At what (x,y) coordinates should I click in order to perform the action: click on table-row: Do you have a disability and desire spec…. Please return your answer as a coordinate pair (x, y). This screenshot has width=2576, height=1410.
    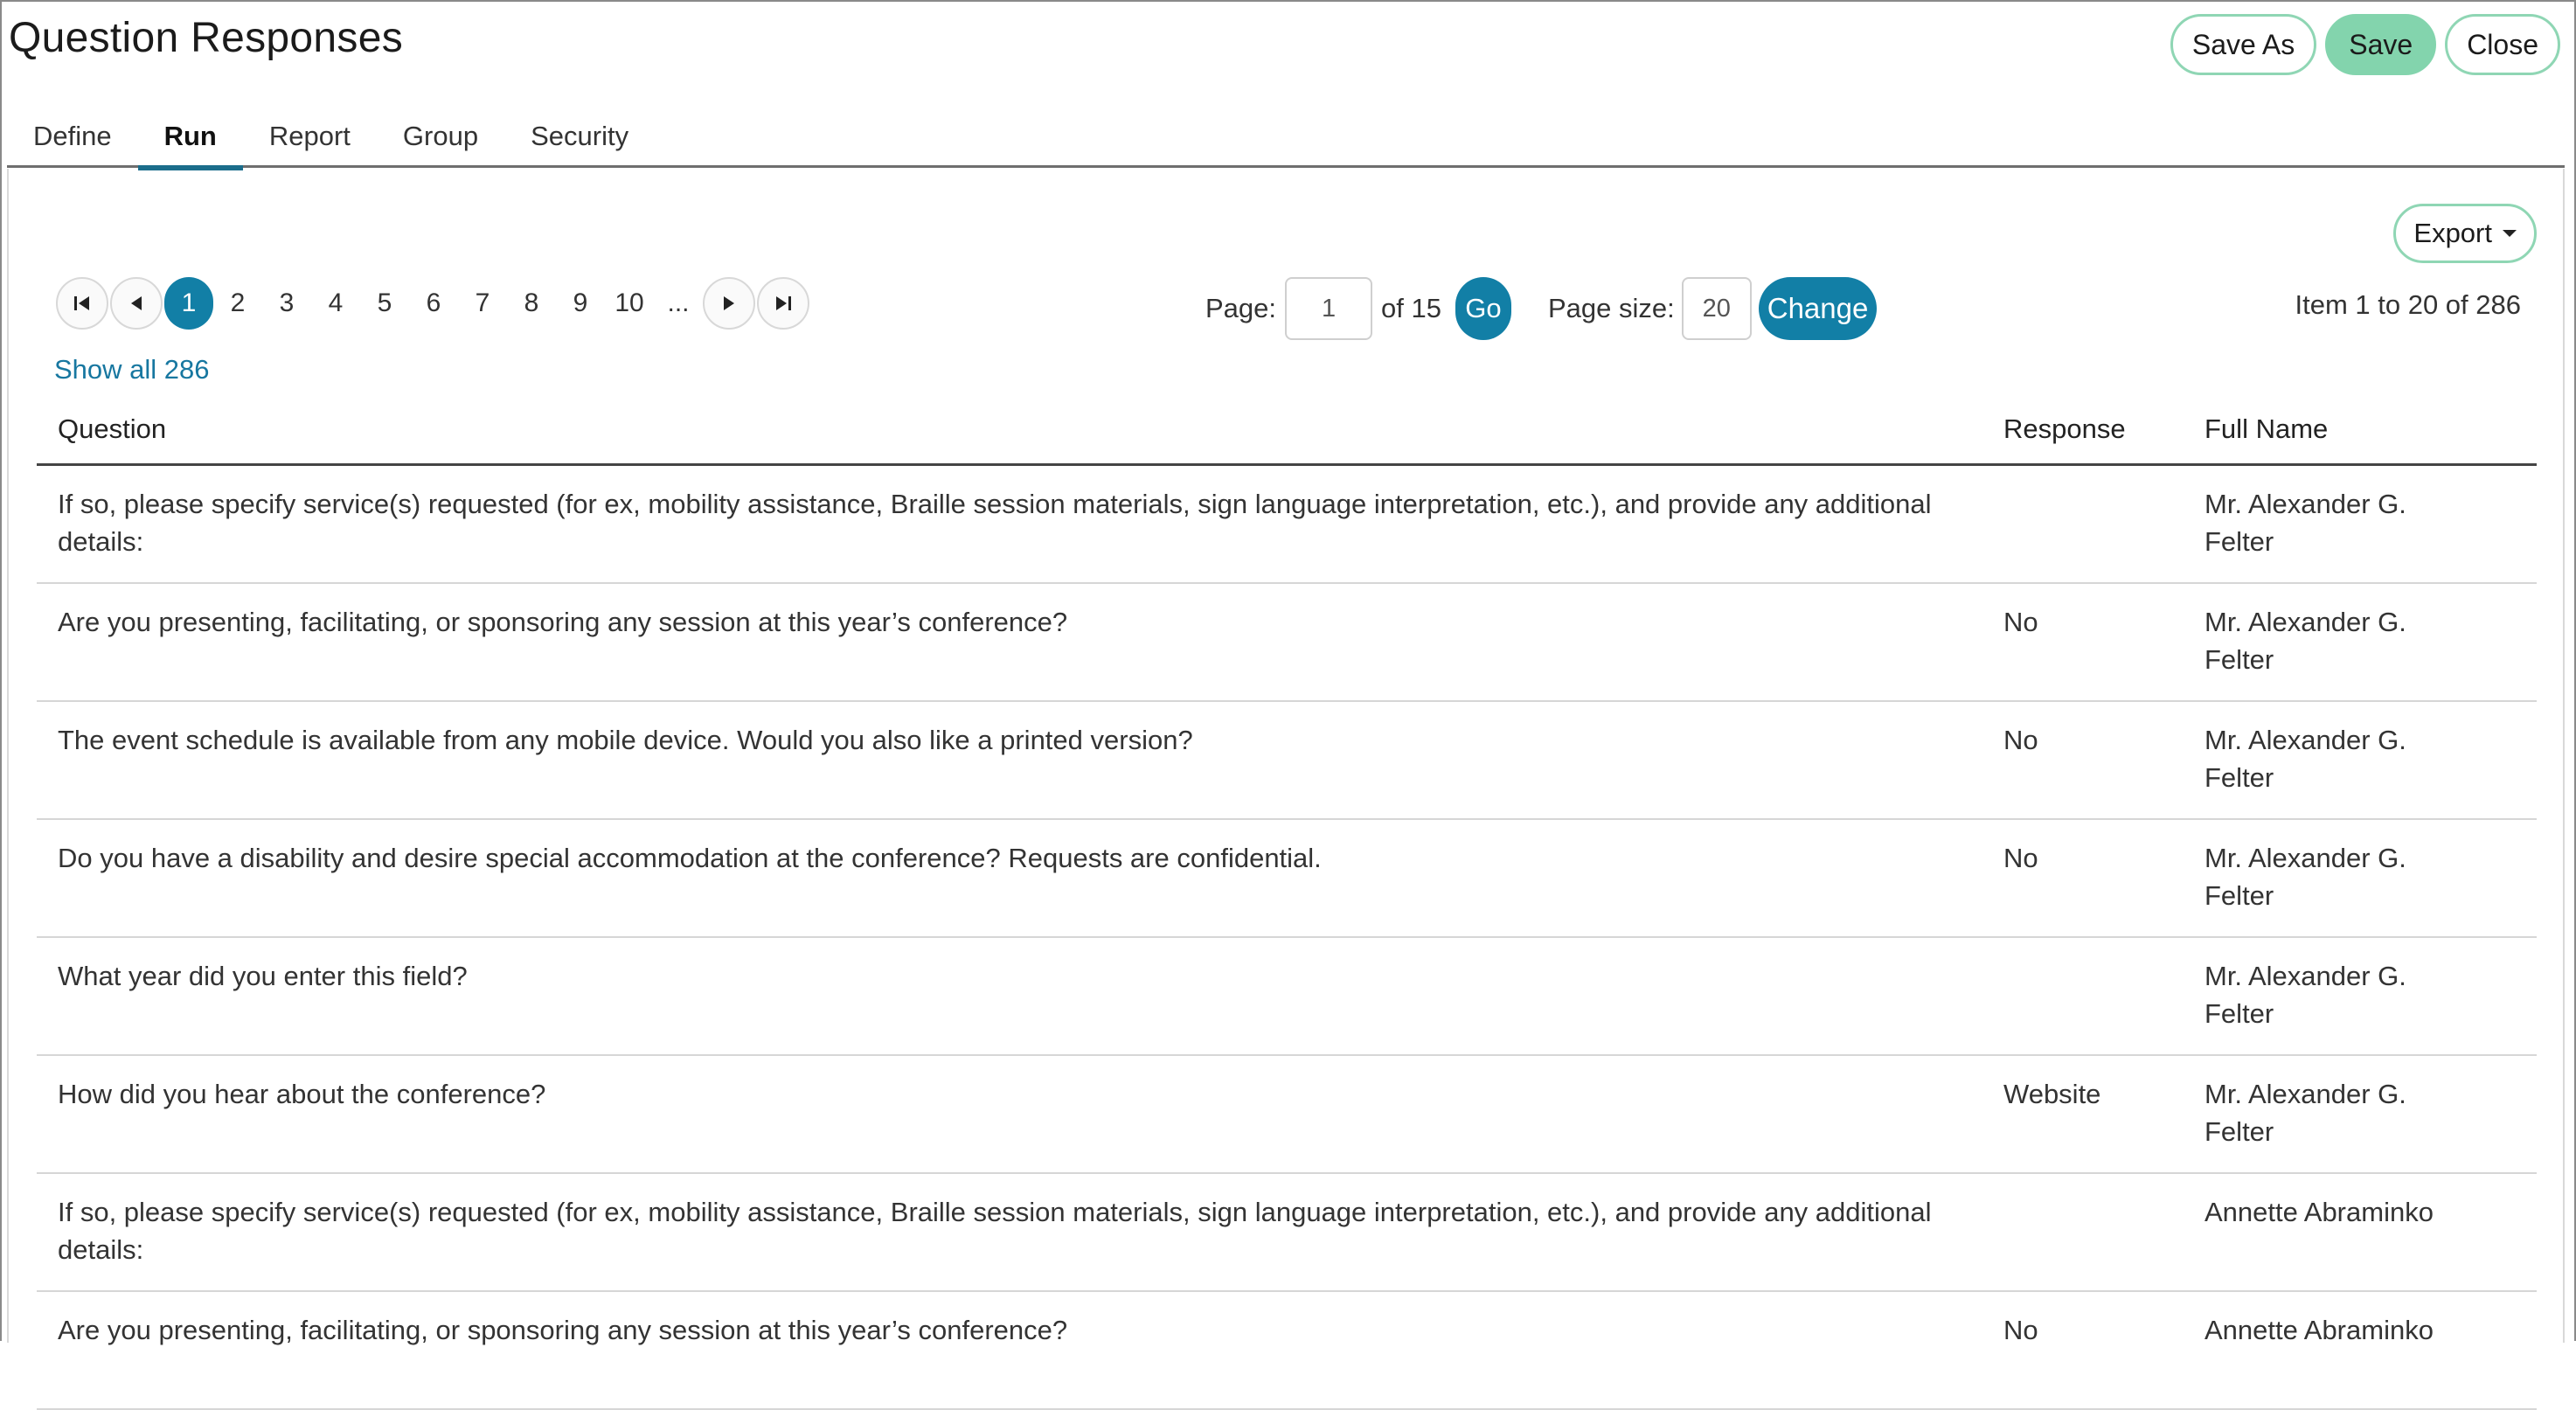
    Looking at the image, I should click on (1287, 879).